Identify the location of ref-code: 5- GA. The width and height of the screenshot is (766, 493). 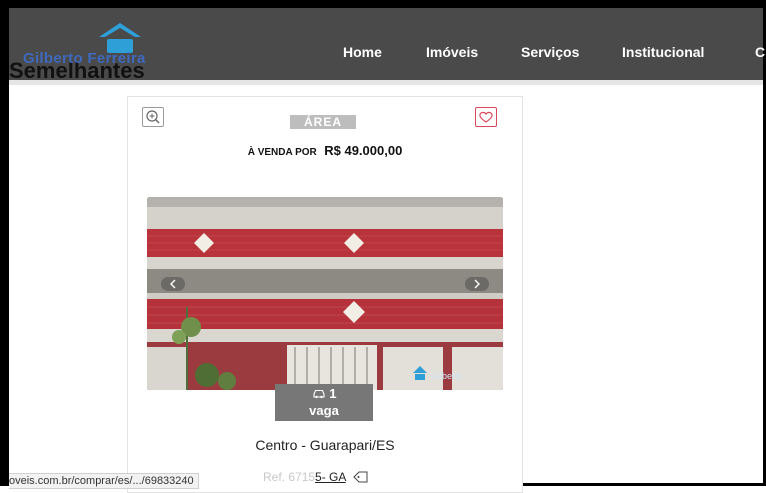
(330, 477).